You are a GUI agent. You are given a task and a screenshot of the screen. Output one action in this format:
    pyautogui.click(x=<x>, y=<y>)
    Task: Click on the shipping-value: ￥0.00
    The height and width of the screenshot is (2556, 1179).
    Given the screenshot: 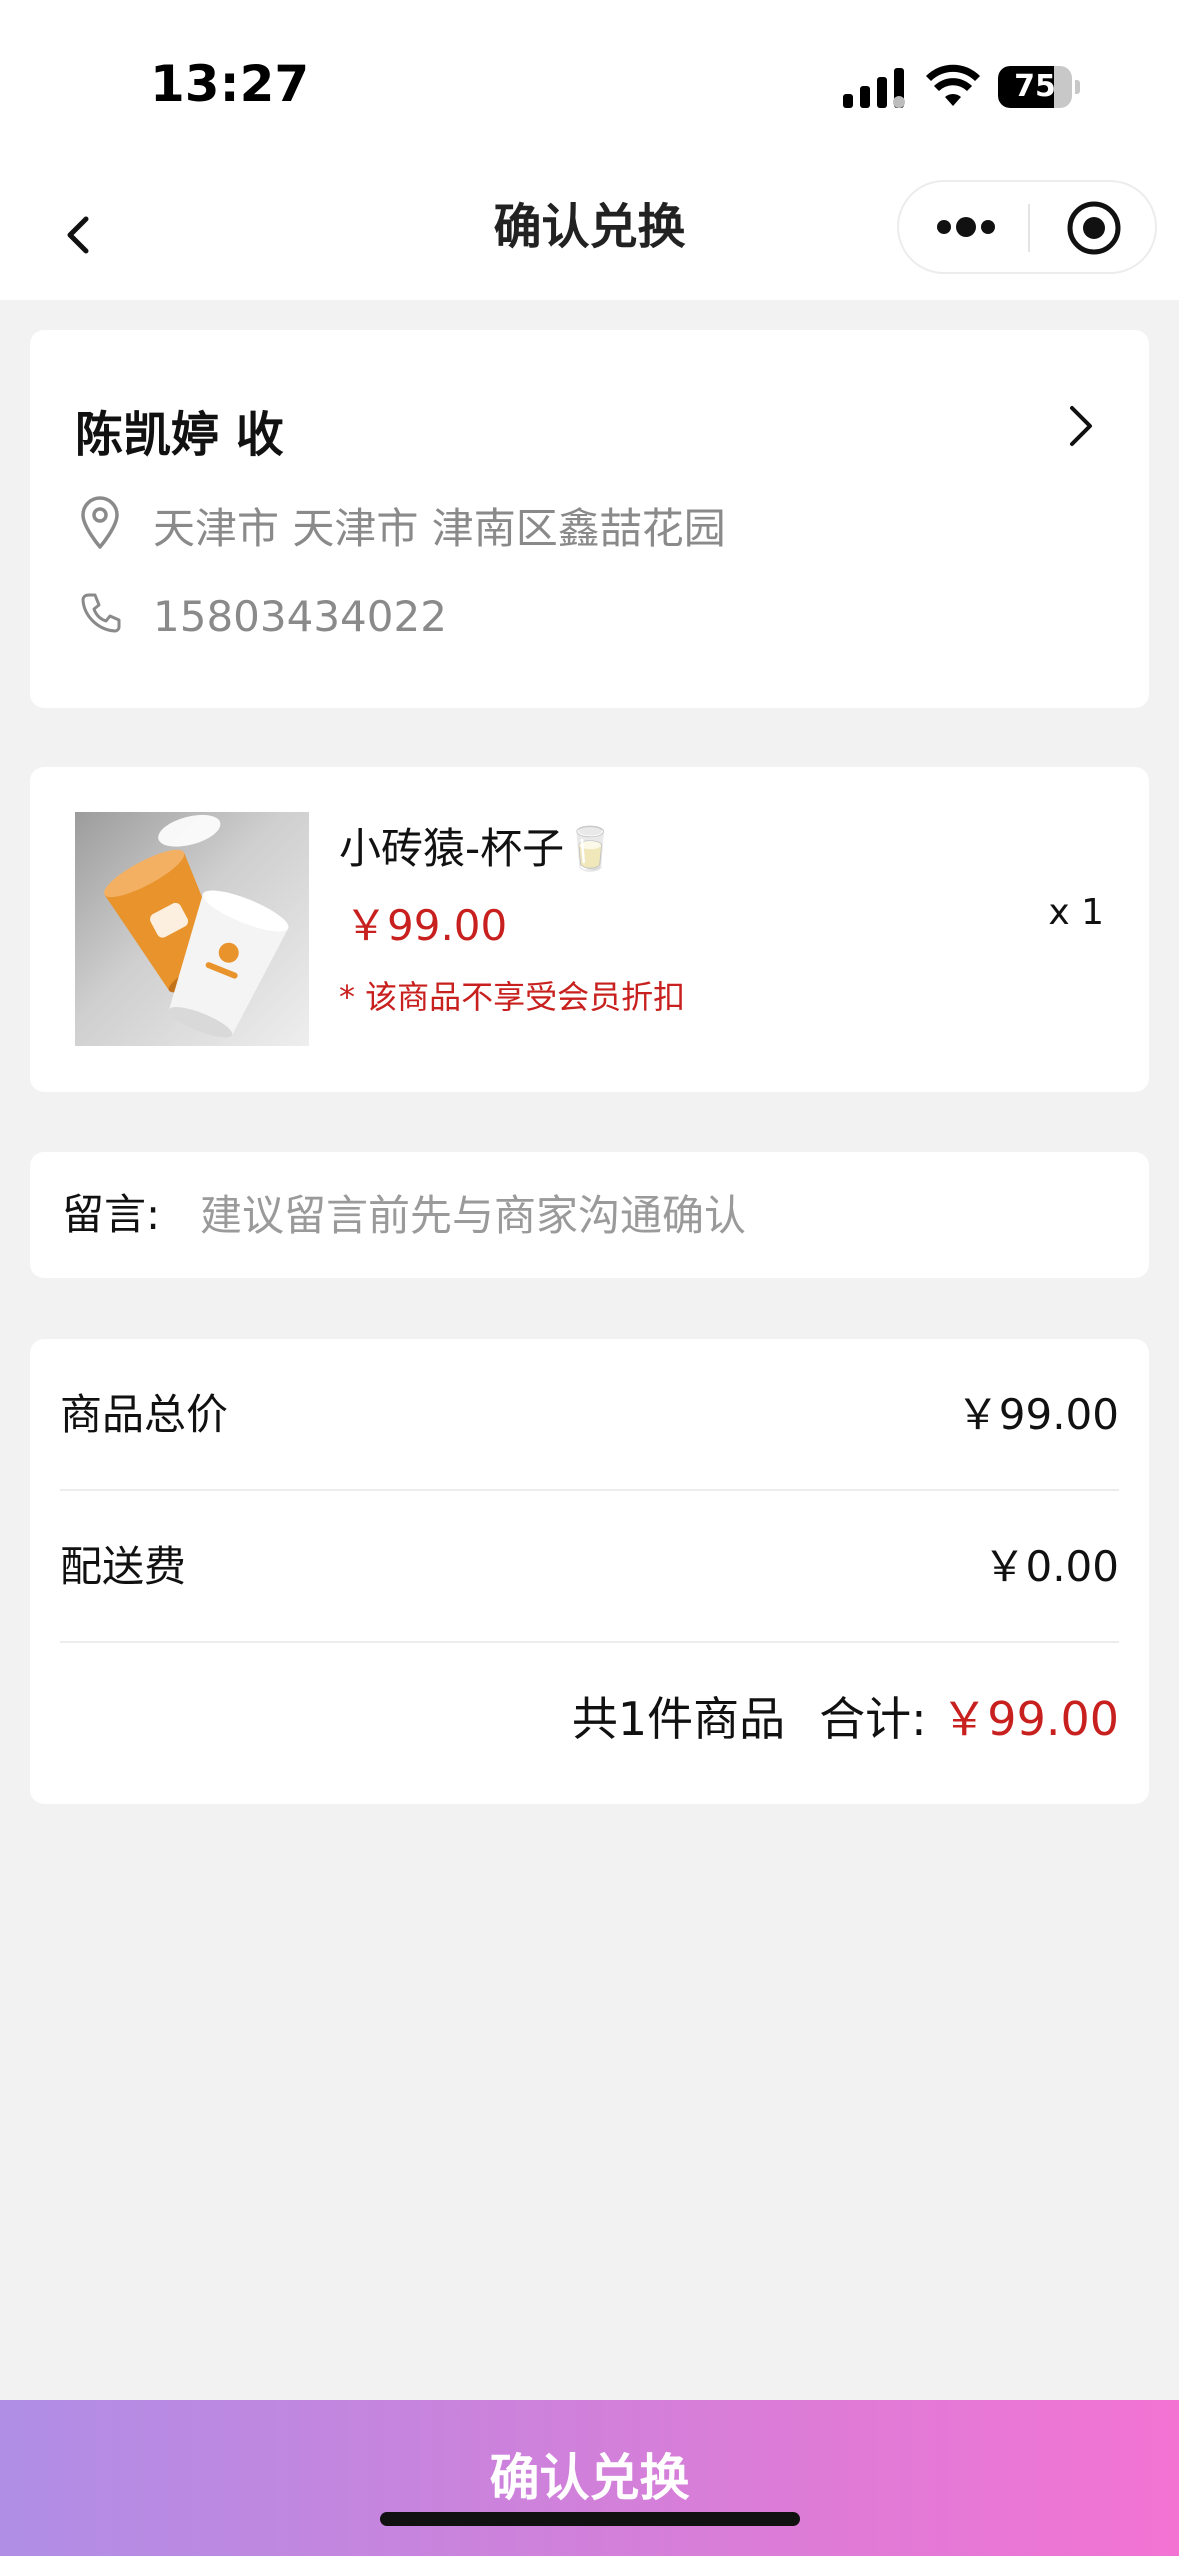 What is the action you would take?
    pyautogui.click(x=1051, y=1566)
    